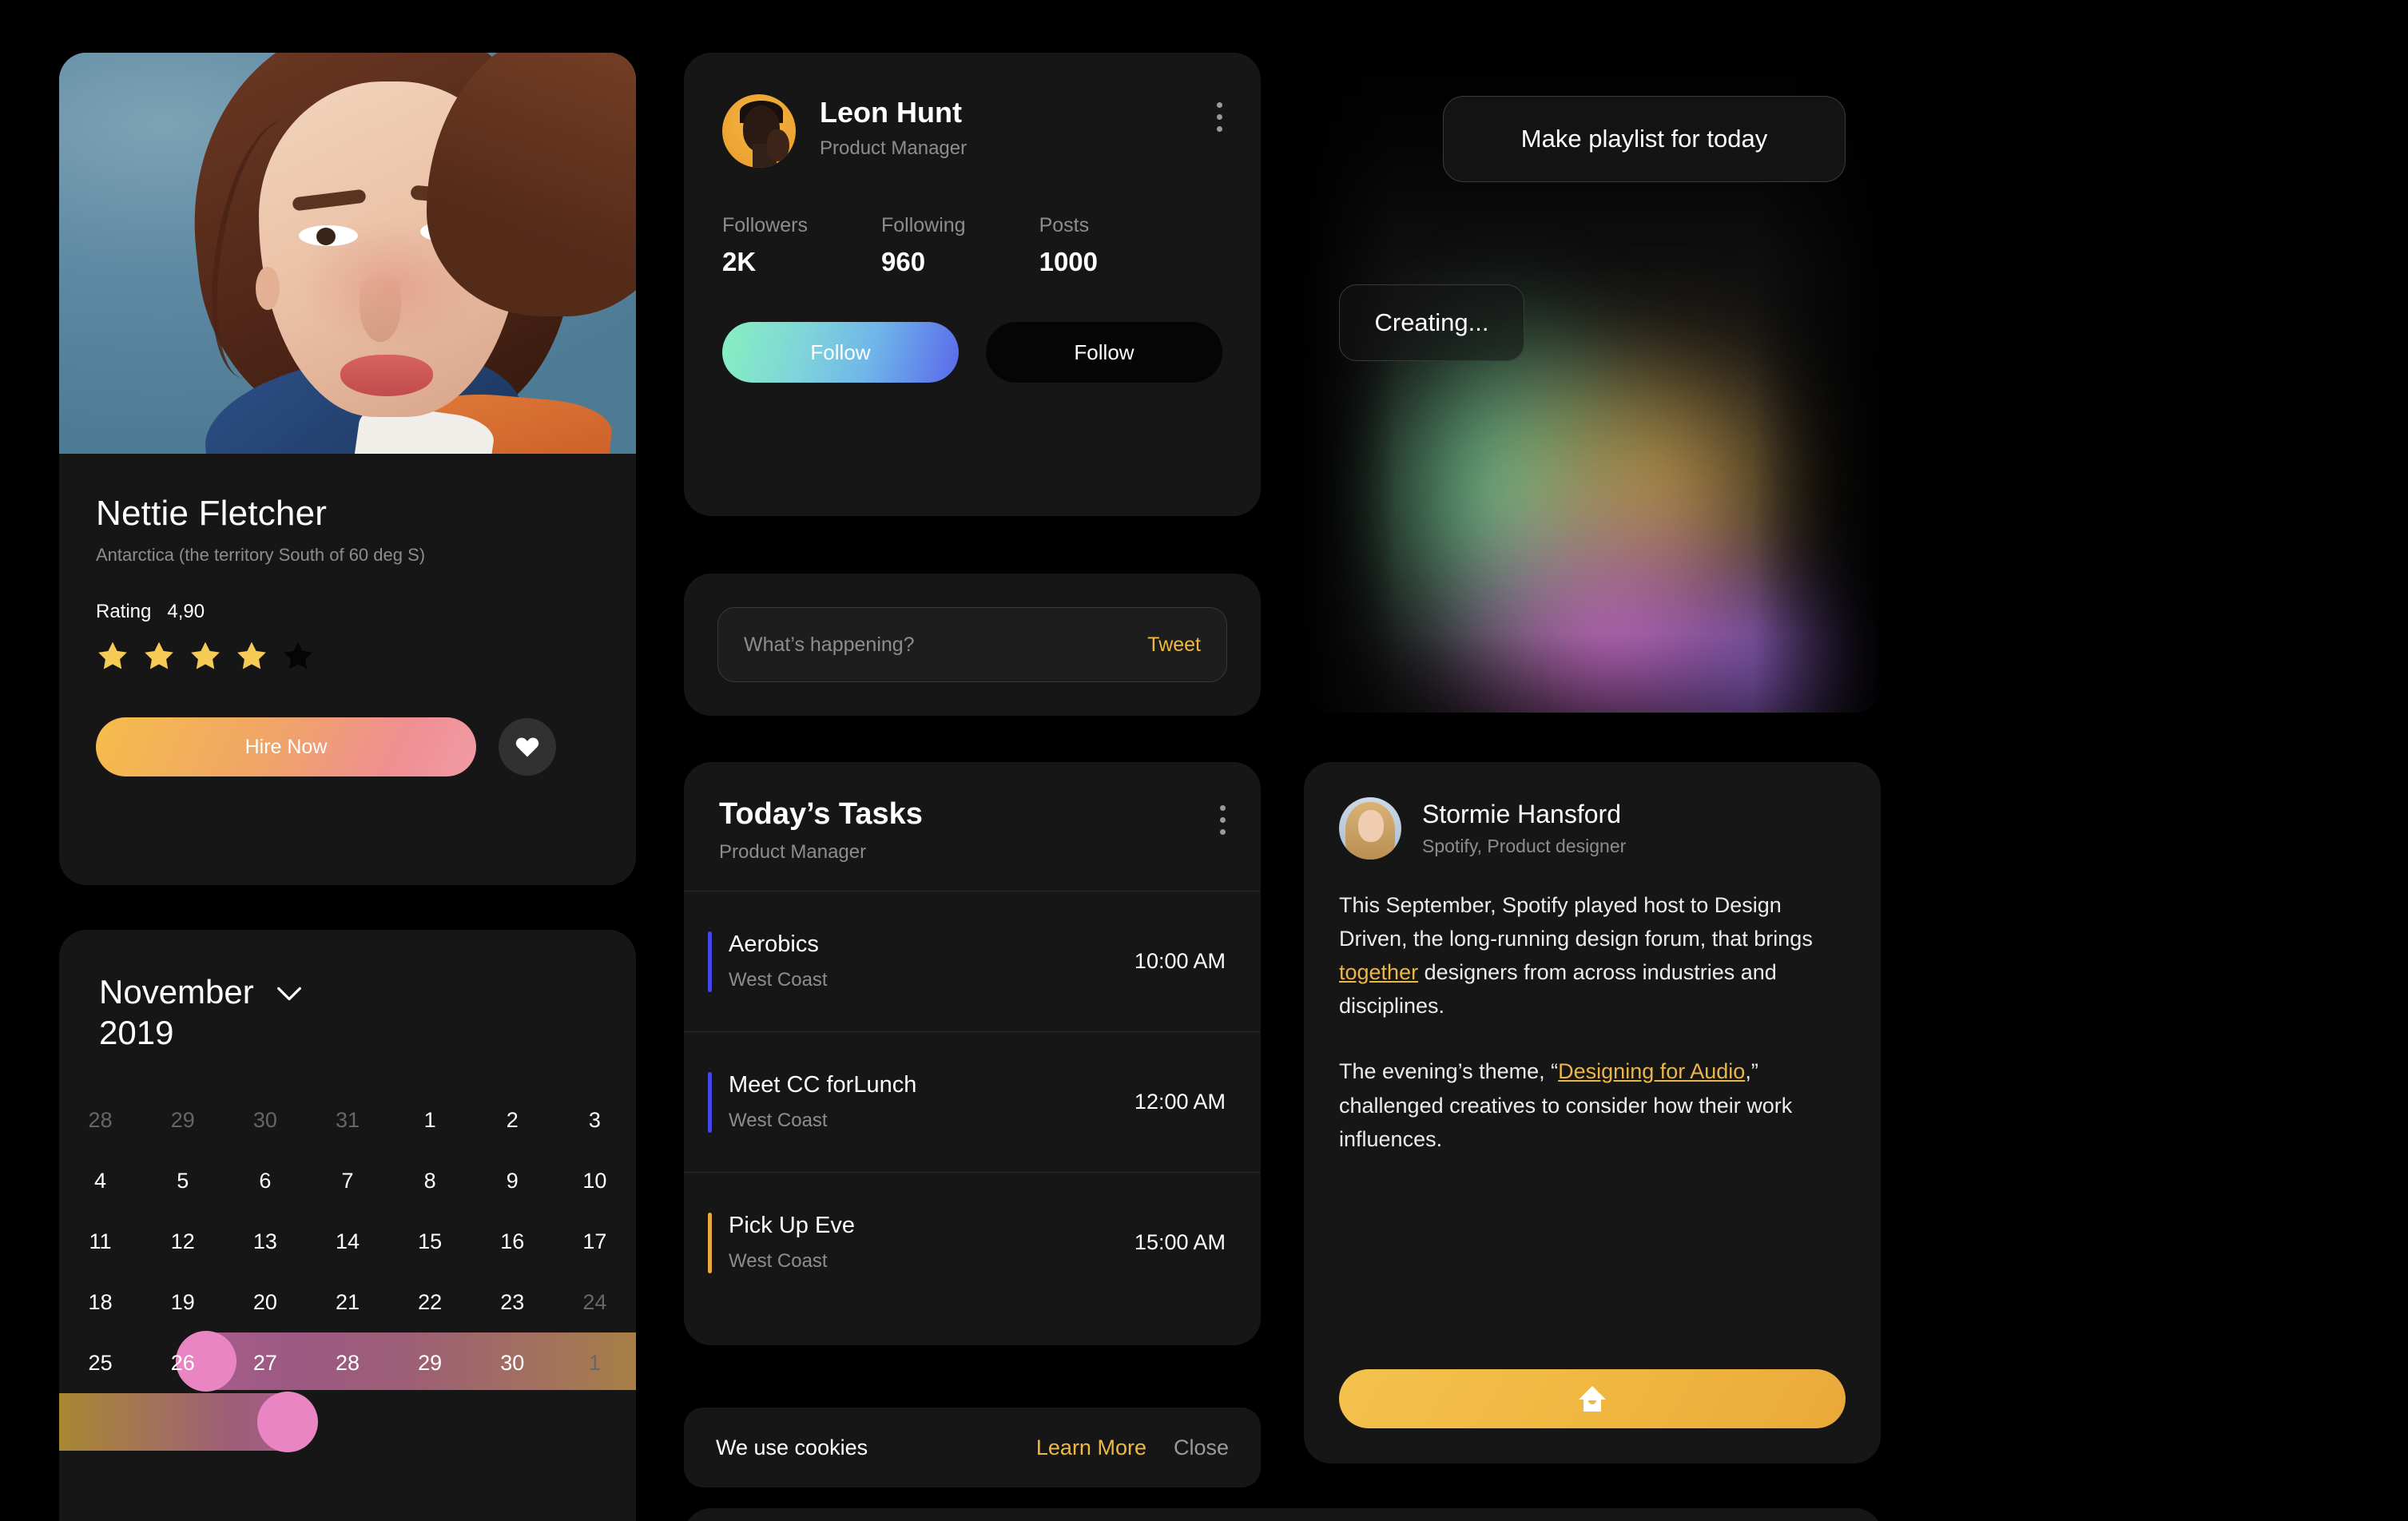 This screenshot has width=2408, height=1521. I want to click on playlist-prompt-bubble: Make playlist for today, so click(1645, 139).